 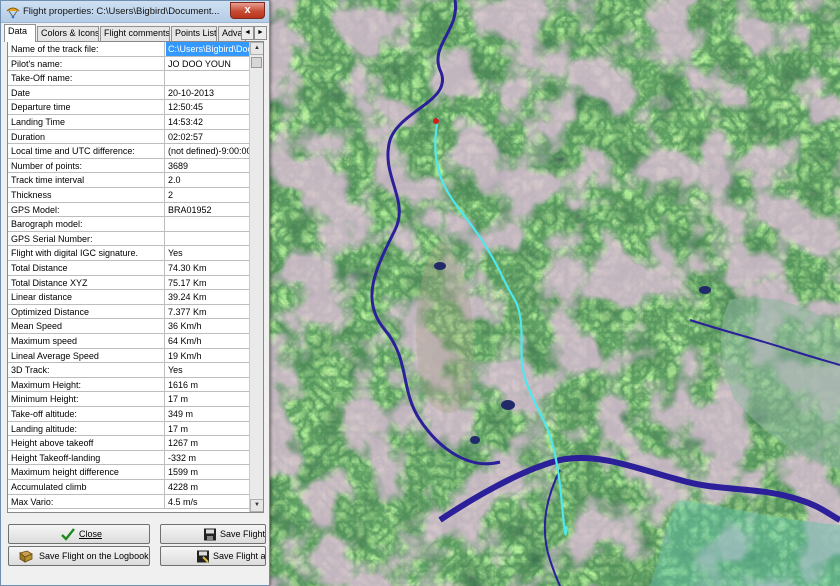 I want to click on property-value: 1599 m, so click(x=207, y=472).